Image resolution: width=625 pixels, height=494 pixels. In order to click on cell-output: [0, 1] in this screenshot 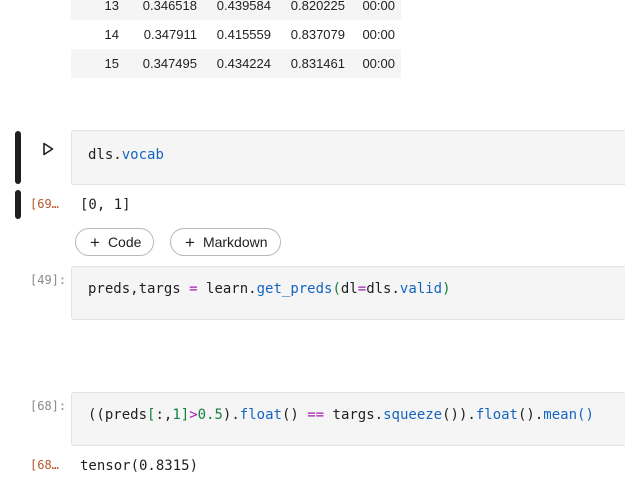, I will do `click(105, 205)`.